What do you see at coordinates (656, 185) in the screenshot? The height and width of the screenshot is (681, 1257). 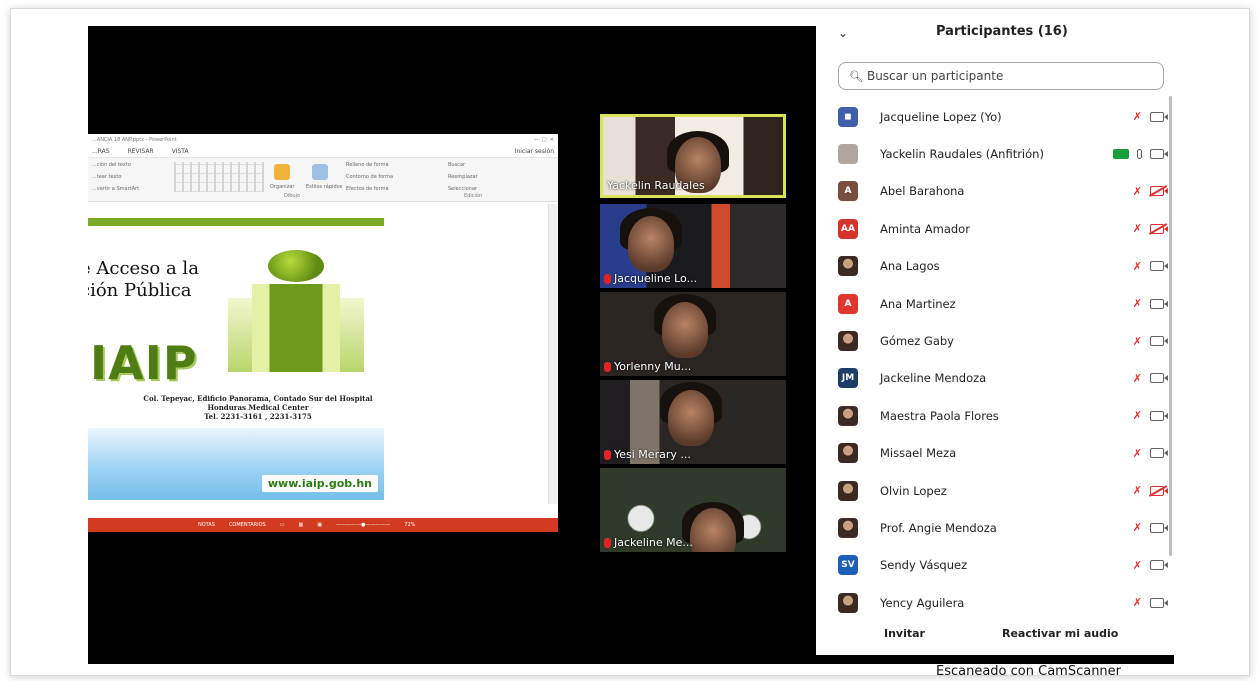 I see `video-tile-name: Yackelin Raudales` at bounding box center [656, 185].